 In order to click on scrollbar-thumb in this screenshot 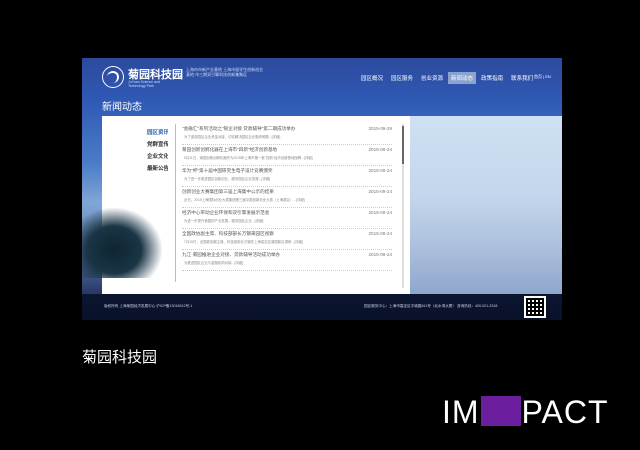, I will do `click(403, 145)`.